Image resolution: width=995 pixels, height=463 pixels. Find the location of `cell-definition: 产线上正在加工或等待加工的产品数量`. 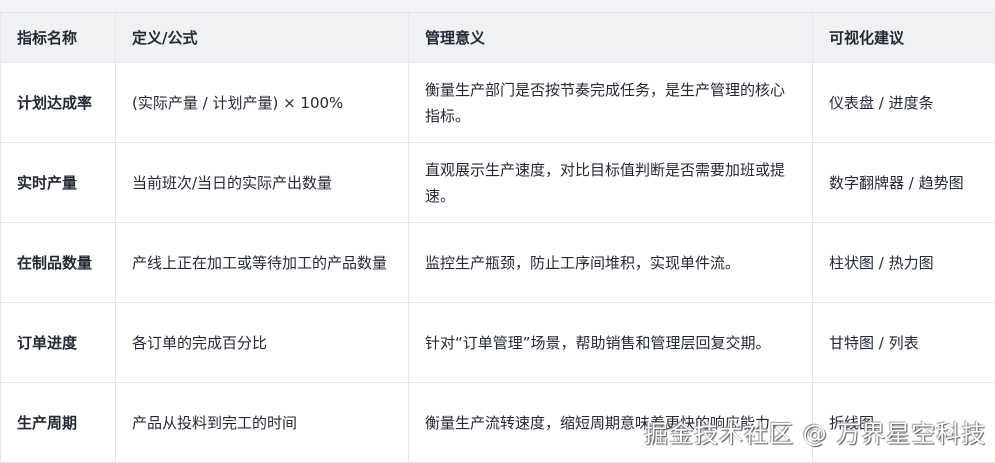

cell-definition: 产线上正在加工或等待加工的产品数量 is located at coordinates (262, 263).